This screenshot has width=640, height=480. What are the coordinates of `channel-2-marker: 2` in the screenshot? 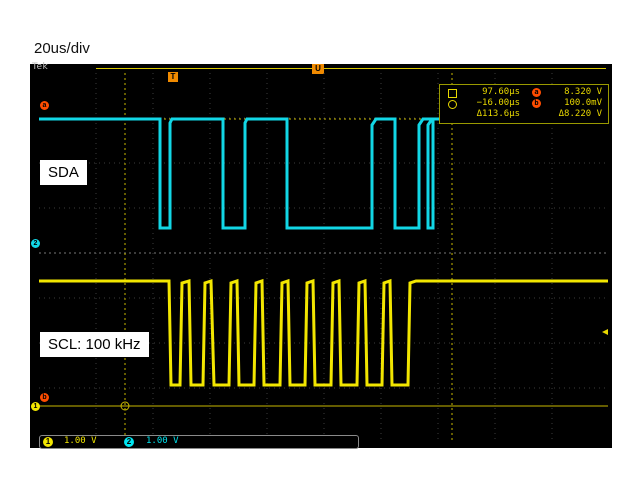 It's located at (35, 243).